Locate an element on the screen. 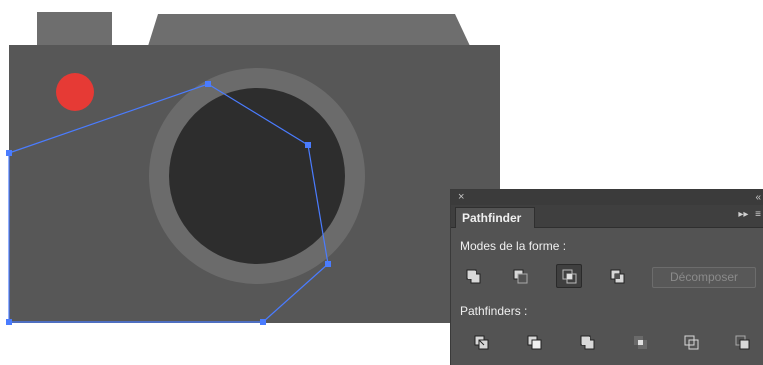 This screenshot has width=763, height=365. divide-button is located at coordinates (482, 343).